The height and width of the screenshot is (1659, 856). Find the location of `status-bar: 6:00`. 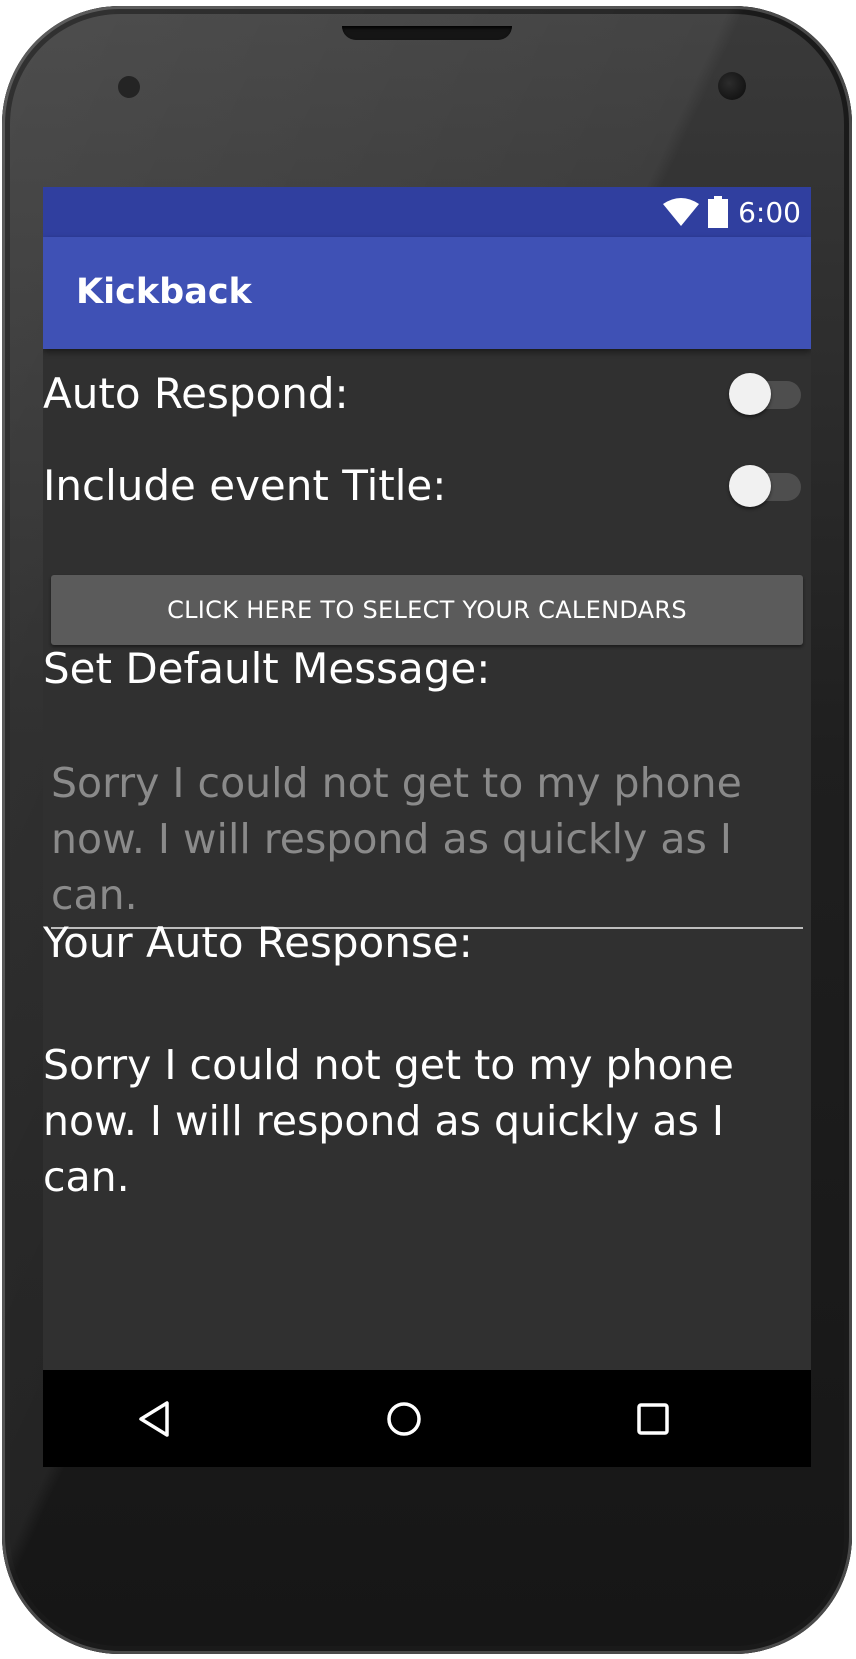

status-bar: 6:00 is located at coordinates (427, 212).